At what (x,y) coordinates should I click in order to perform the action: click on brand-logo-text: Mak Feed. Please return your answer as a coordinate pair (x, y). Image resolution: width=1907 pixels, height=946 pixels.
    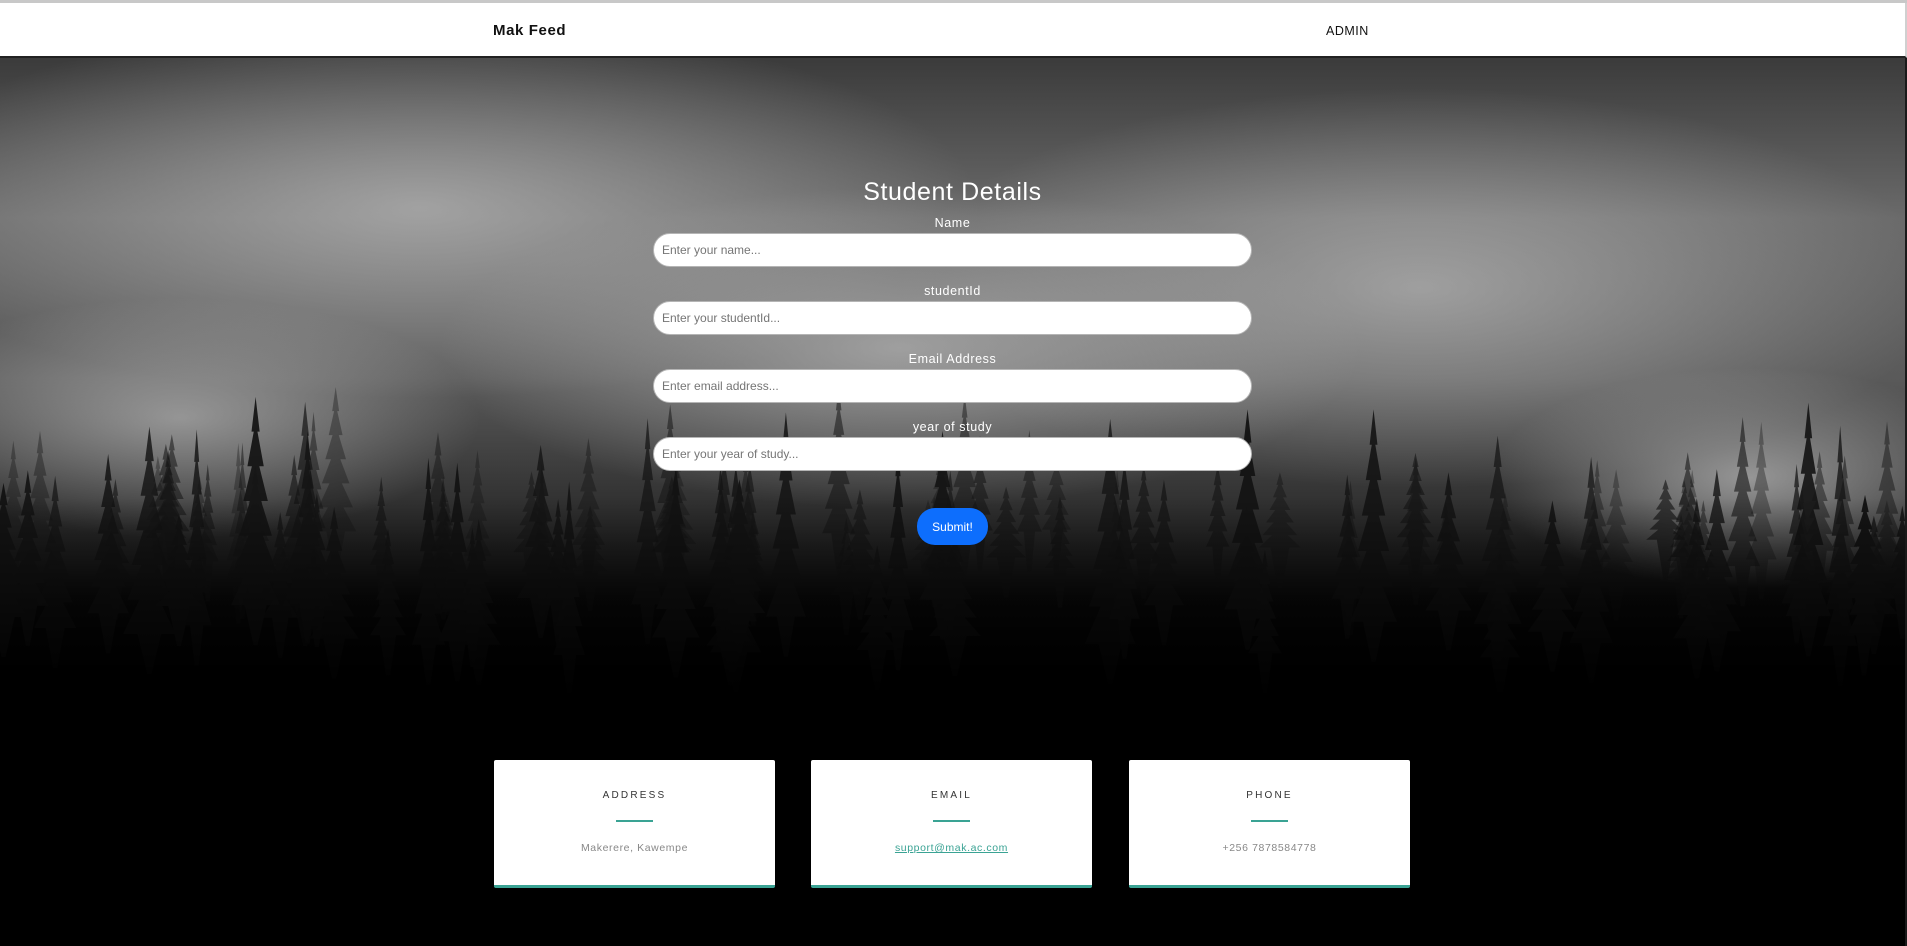
    Looking at the image, I should click on (529, 30).